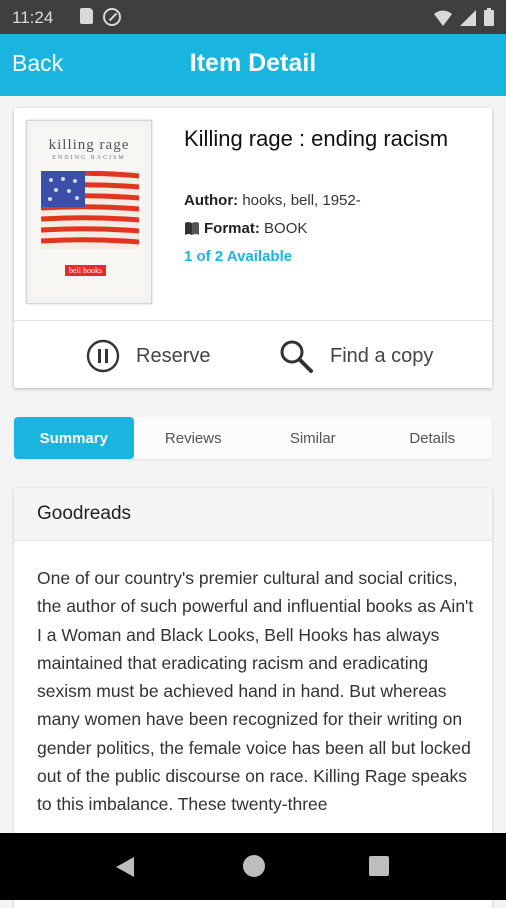 The height and width of the screenshot is (908, 506). I want to click on book-cover: killing rage ENDING RACISM bell hooks, so click(89, 212).